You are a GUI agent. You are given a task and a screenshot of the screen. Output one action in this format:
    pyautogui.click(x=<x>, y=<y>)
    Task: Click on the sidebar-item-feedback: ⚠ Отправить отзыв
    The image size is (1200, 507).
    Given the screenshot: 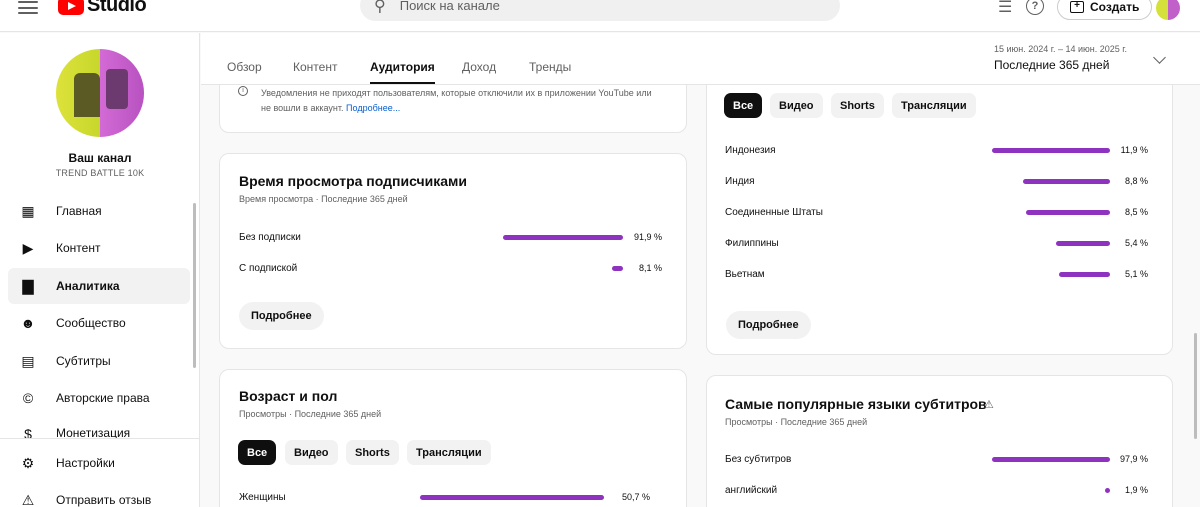 What is the action you would take?
    pyautogui.click(x=99, y=494)
    